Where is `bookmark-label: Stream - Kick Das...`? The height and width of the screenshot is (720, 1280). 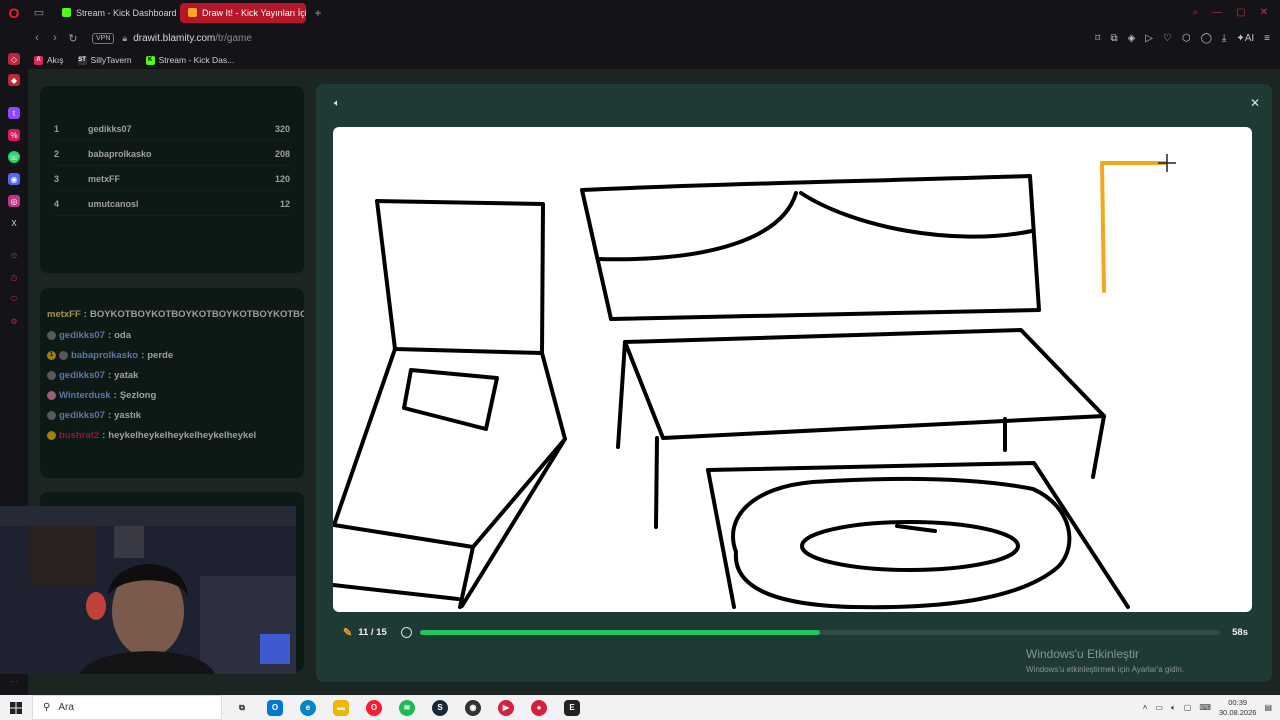
bookmark-label: Stream - Kick Das... is located at coordinates (196, 60).